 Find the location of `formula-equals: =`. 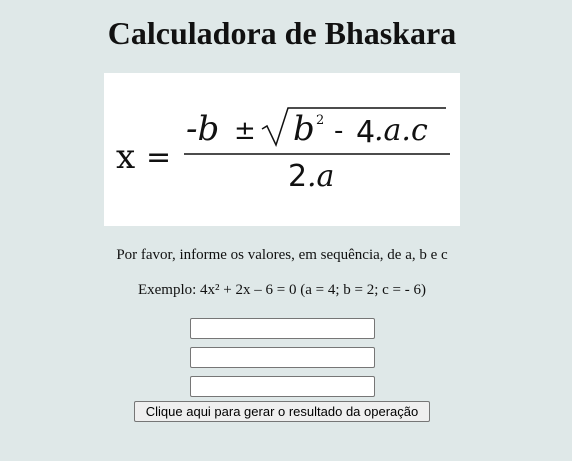

formula-equals: = is located at coordinates (158, 157).